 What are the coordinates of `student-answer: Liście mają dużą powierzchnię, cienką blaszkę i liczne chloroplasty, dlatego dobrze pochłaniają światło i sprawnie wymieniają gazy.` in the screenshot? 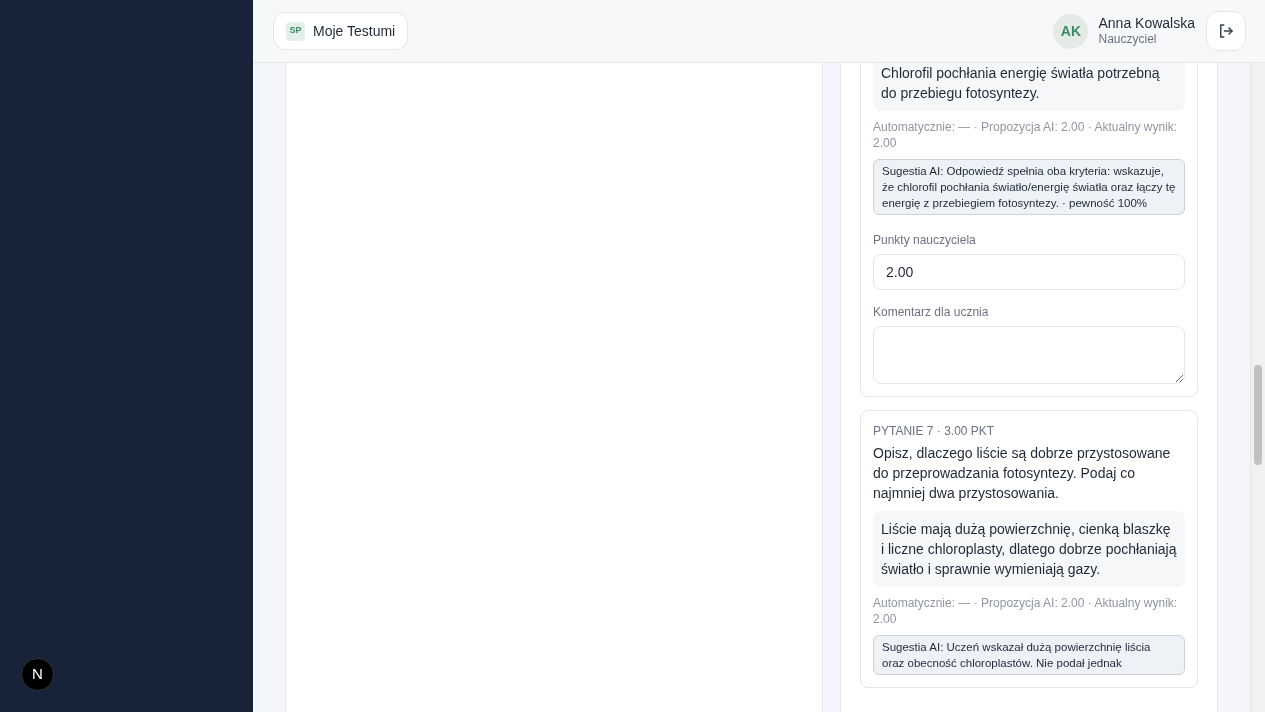 It's located at (1029, 549).